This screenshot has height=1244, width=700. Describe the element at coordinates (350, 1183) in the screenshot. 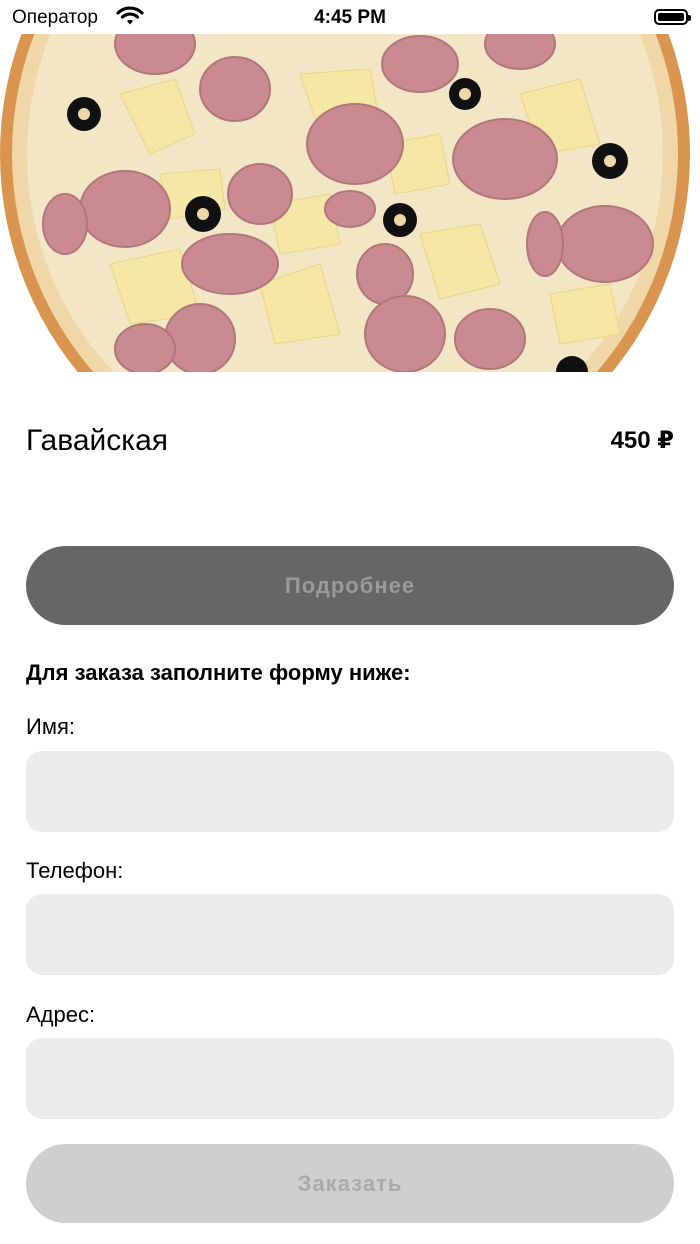

I see `order-button: Заказать` at that location.